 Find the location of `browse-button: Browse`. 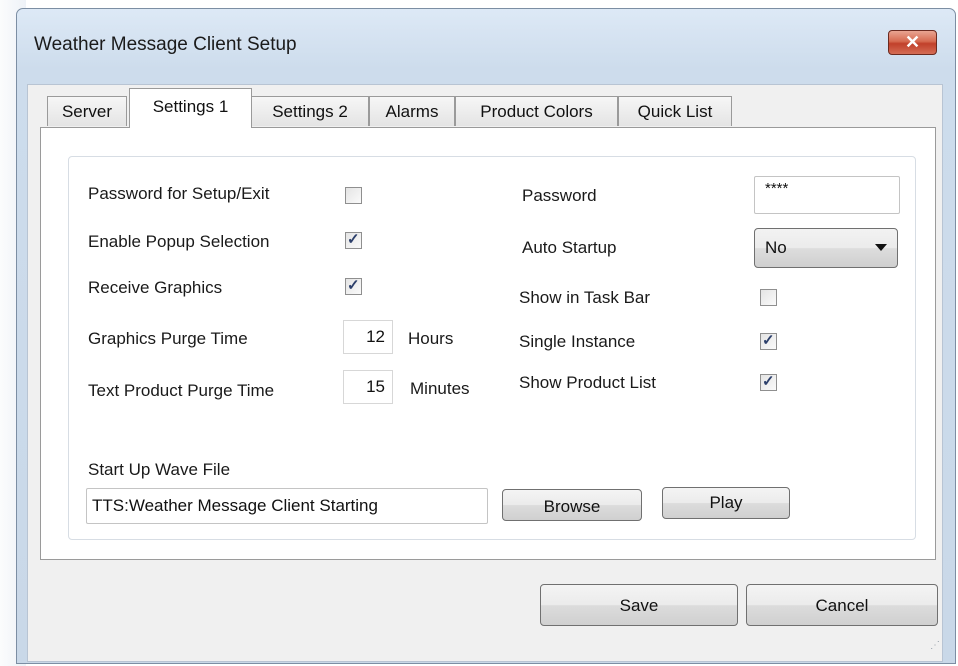

browse-button: Browse is located at coordinates (572, 505).